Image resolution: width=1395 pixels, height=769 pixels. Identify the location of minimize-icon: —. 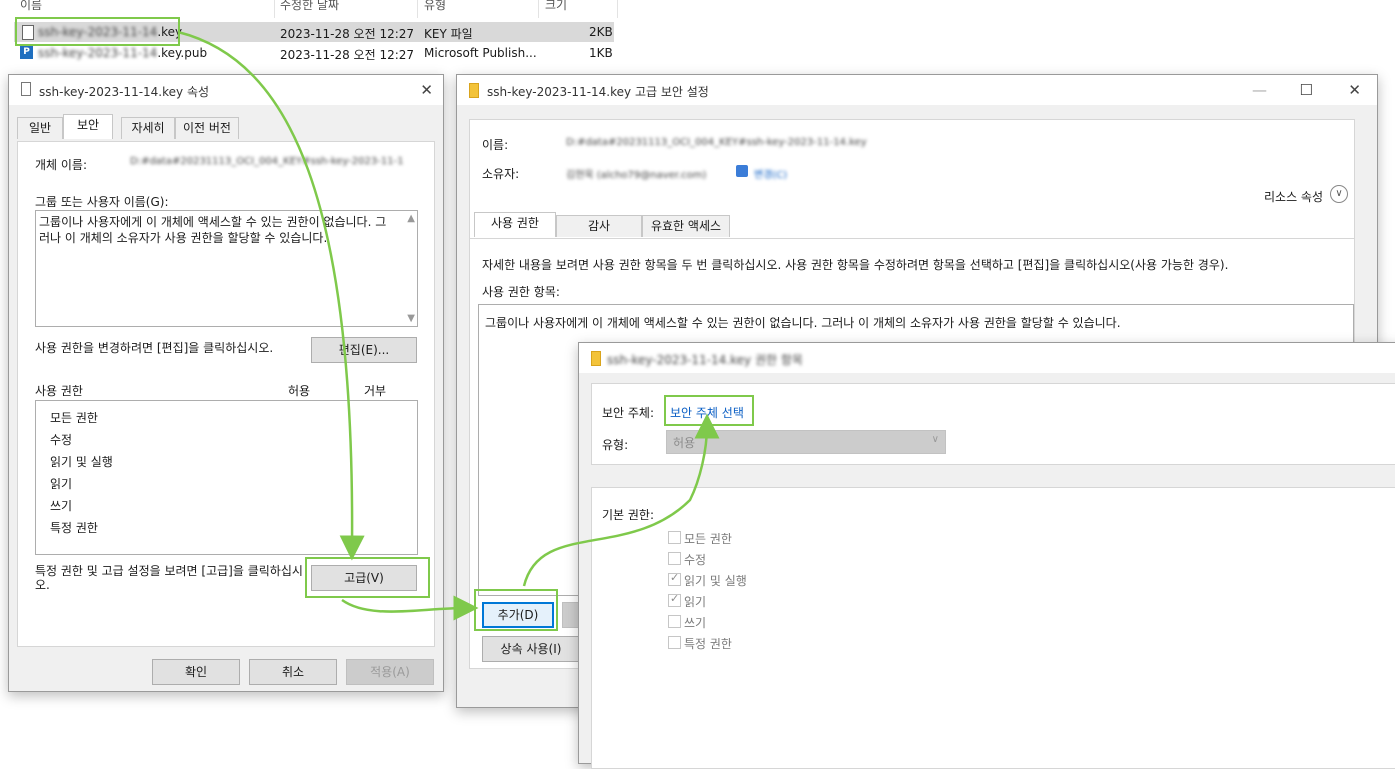
(1259, 90).